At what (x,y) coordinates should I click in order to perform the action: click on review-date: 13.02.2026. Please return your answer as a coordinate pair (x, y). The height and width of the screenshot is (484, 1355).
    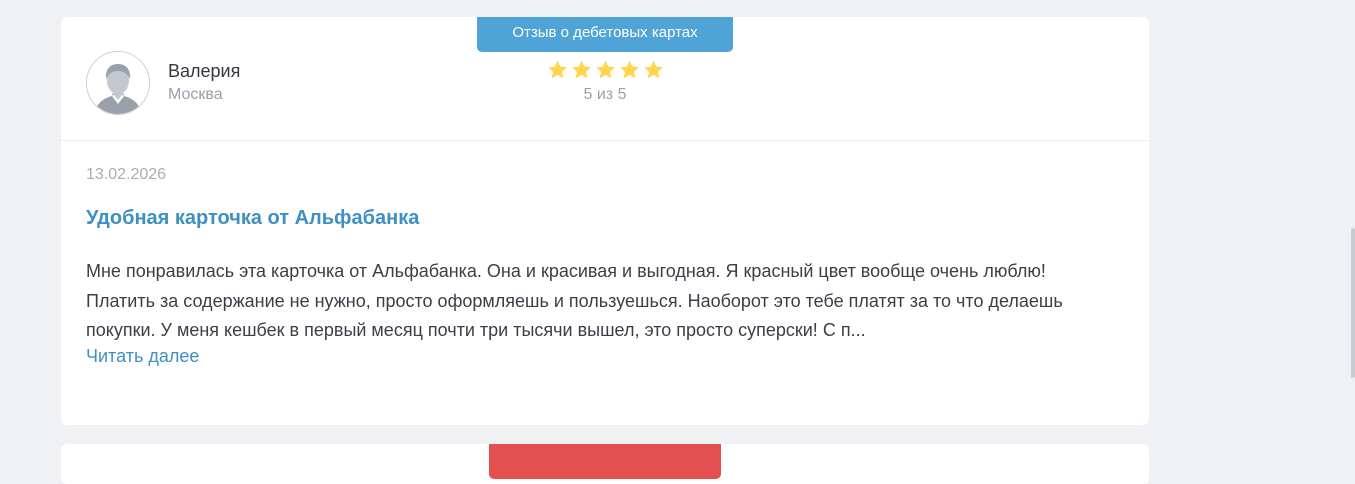
    Looking at the image, I should click on (126, 174).